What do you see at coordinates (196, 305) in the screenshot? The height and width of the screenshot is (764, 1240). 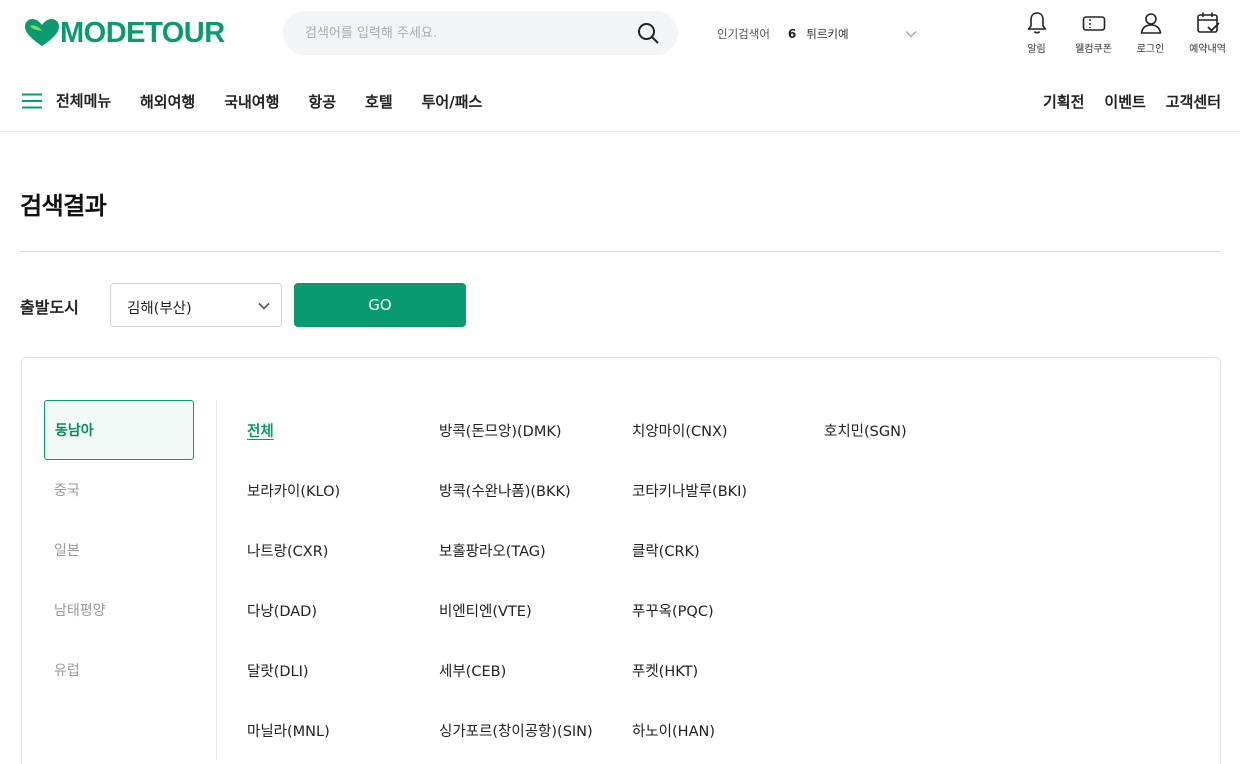 I see `departure-city-select: 김해(부산)` at bounding box center [196, 305].